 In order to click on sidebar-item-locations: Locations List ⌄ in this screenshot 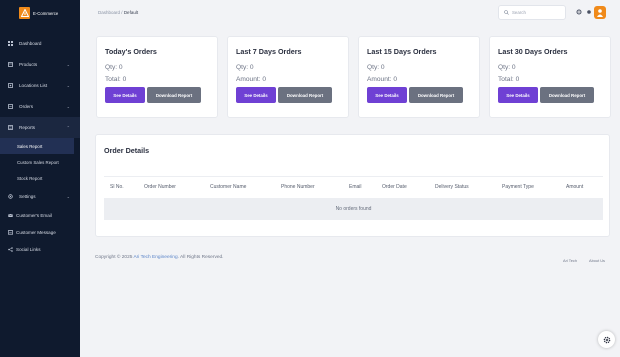, I will do `click(40, 85)`.